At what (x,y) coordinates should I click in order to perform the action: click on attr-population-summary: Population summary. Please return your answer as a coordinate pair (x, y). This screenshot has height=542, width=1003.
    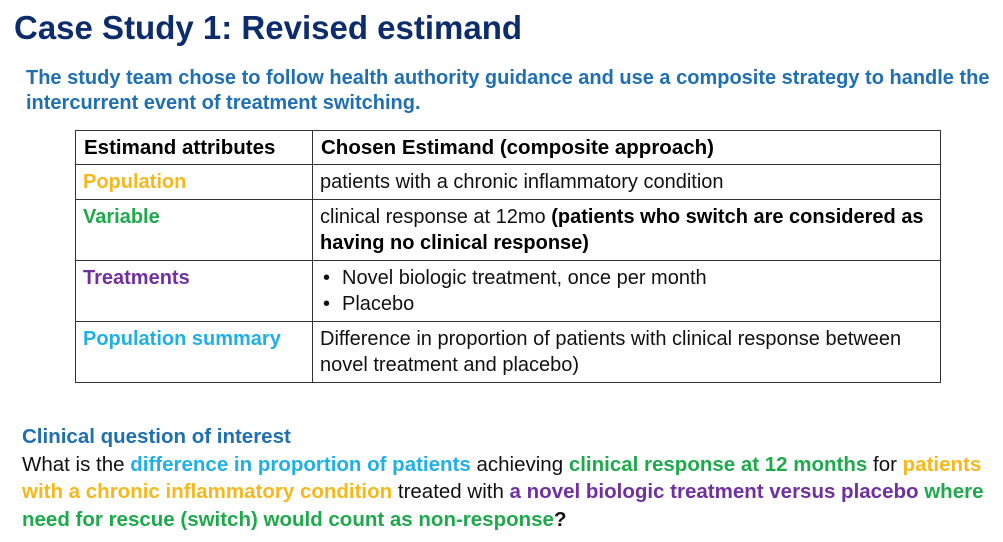
    Looking at the image, I should click on (194, 352).